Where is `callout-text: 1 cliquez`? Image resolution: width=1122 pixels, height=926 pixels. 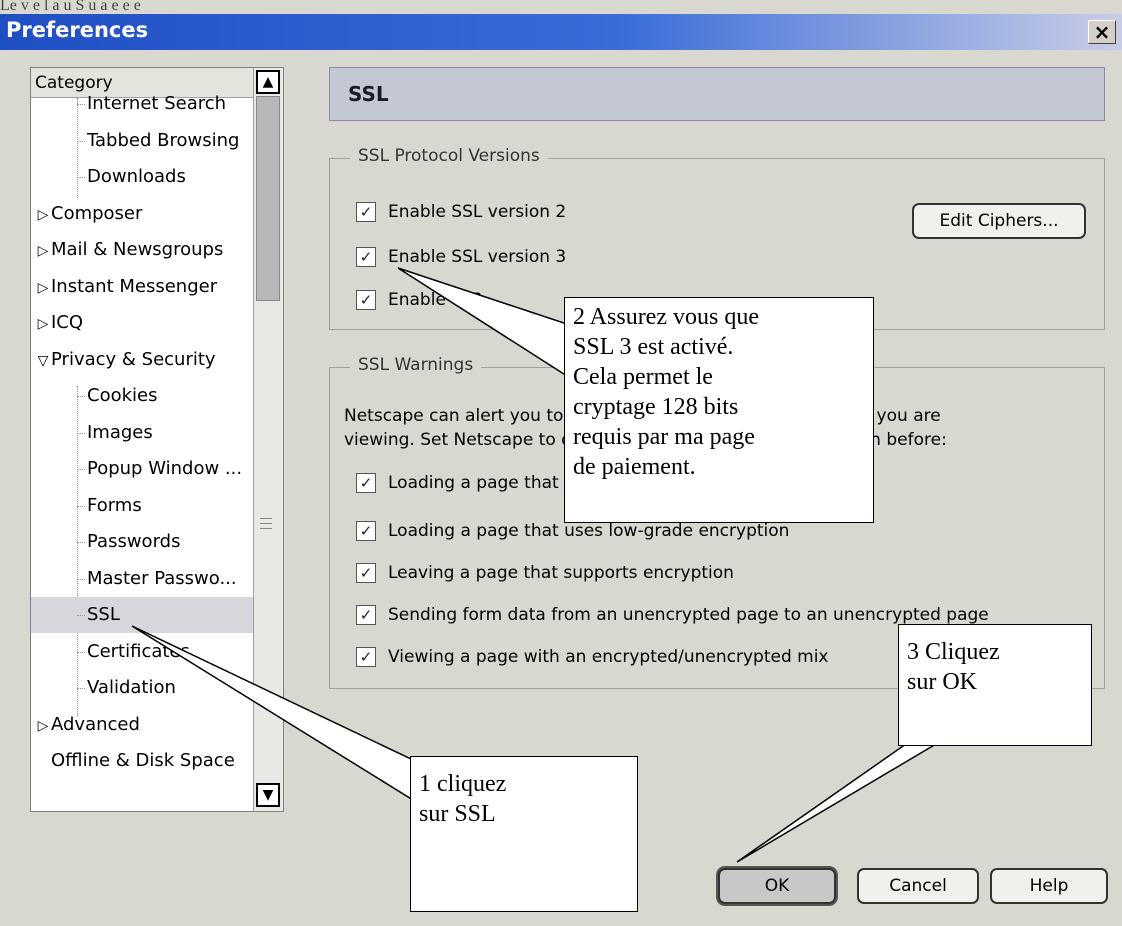 callout-text: 1 cliquez is located at coordinates (463, 784).